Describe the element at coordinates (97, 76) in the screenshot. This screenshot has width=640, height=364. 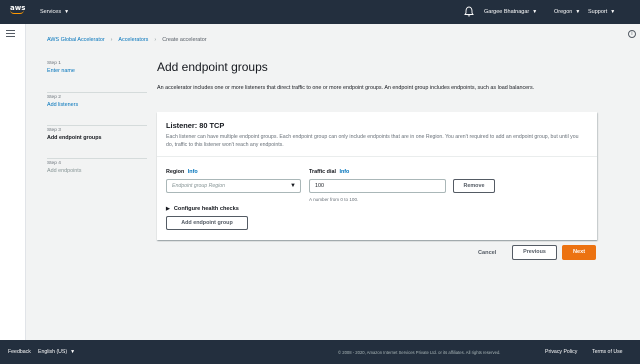
I see `wizard-step-1: Step 1 Enter name` at that location.